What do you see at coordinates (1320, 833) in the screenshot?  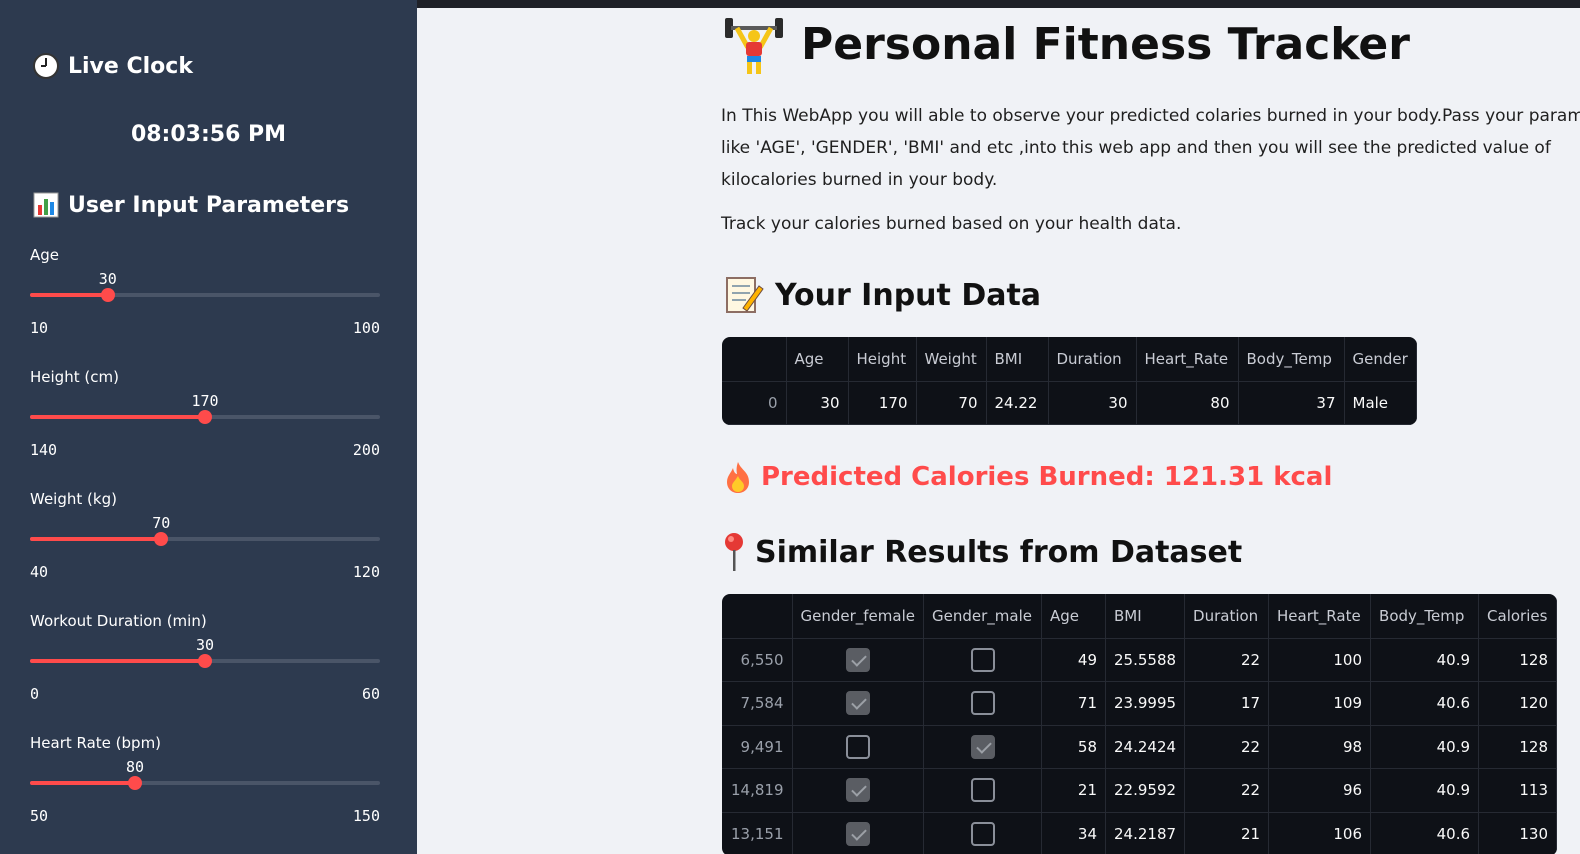 I see `cell-heart-rate: 106` at bounding box center [1320, 833].